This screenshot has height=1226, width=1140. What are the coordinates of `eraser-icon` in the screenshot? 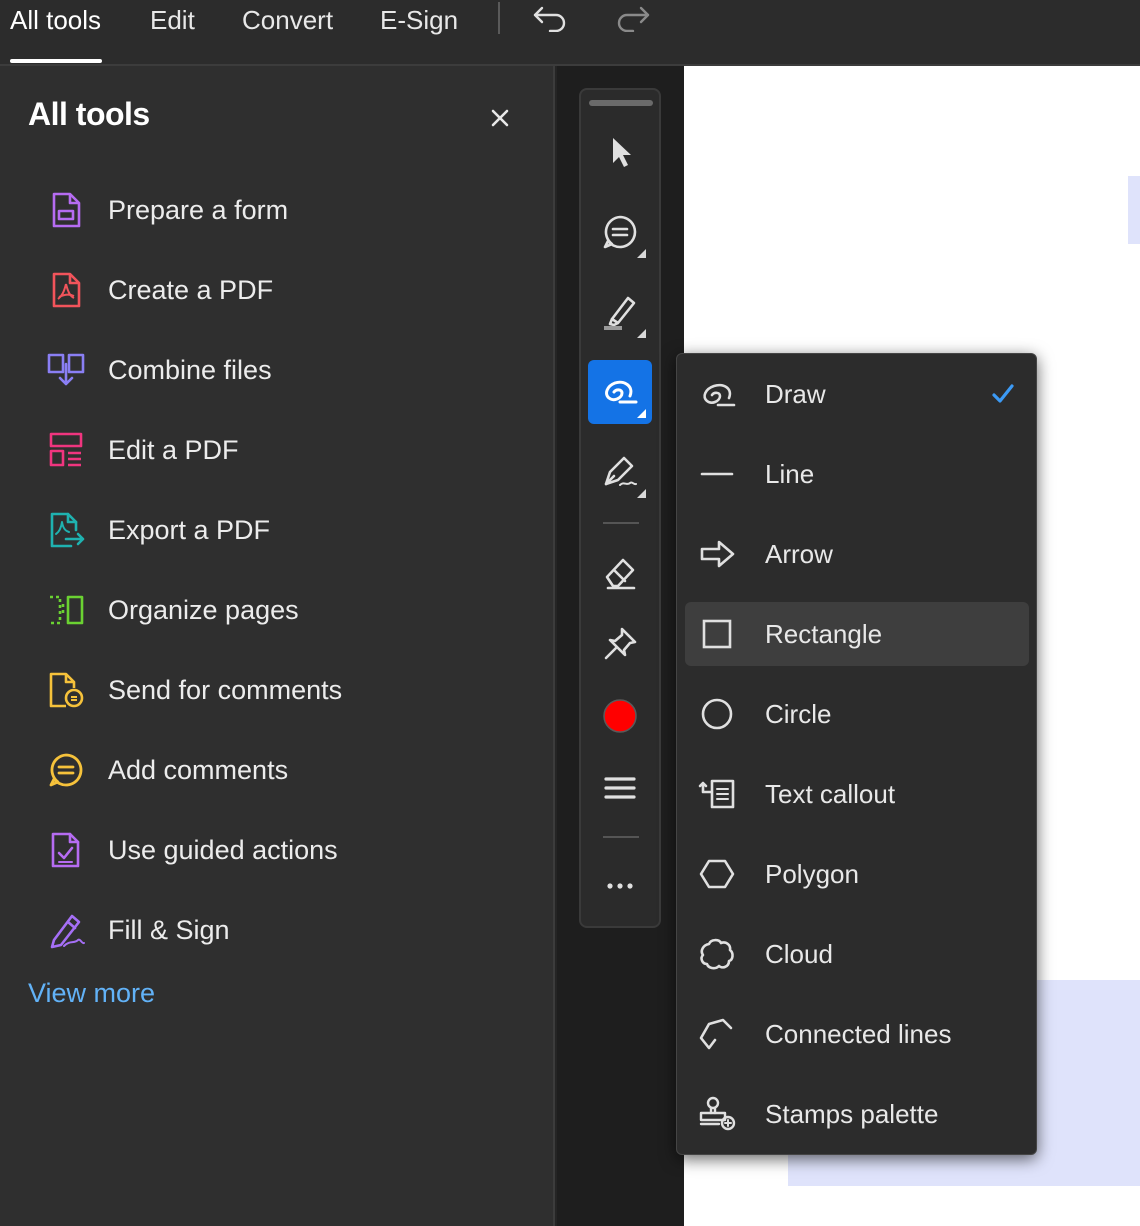 It's located at (620, 574).